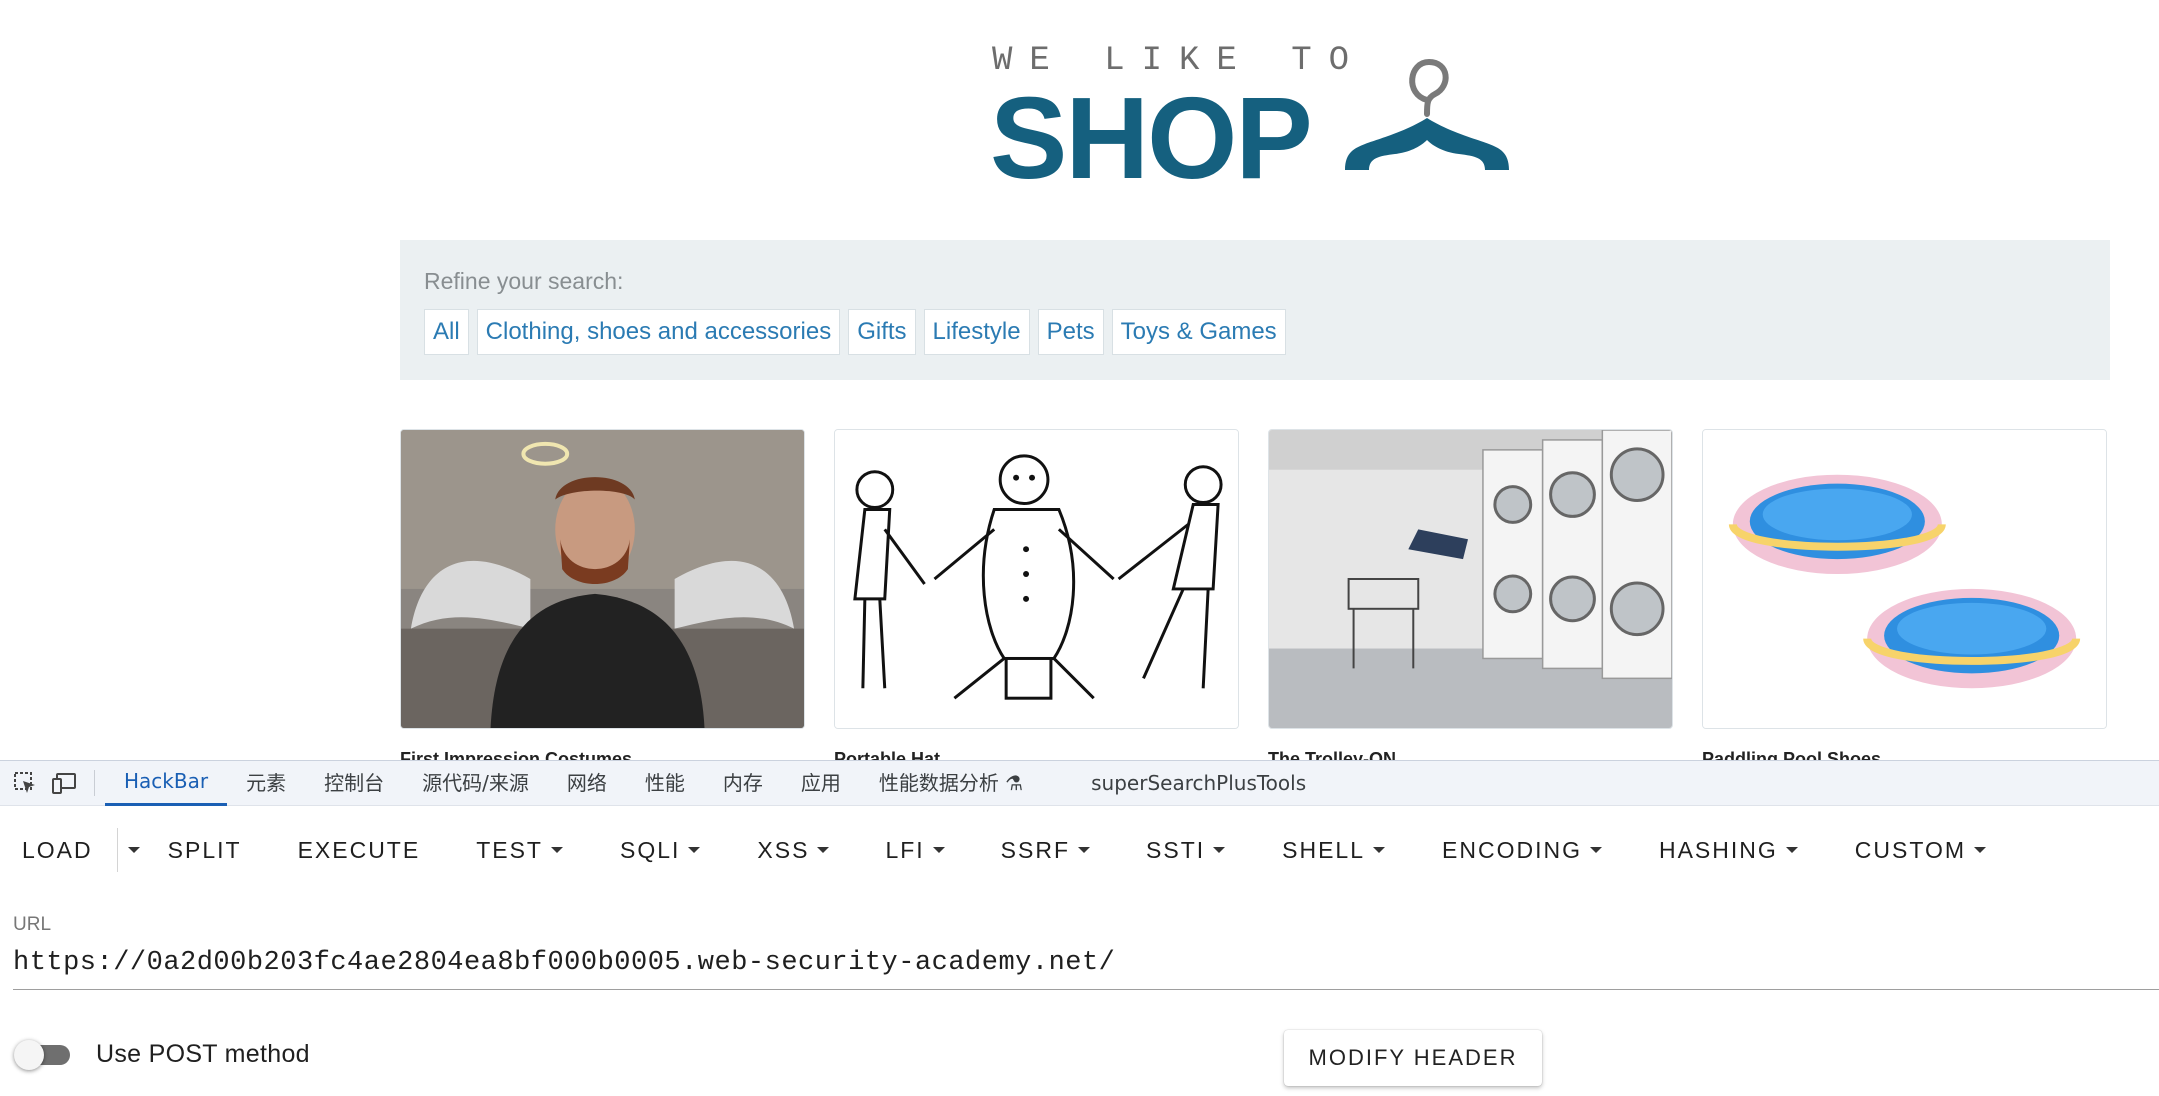 The height and width of the screenshot is (1096, 2159). I want to click on product-name: First Impression Costumes, so click(516, 754).